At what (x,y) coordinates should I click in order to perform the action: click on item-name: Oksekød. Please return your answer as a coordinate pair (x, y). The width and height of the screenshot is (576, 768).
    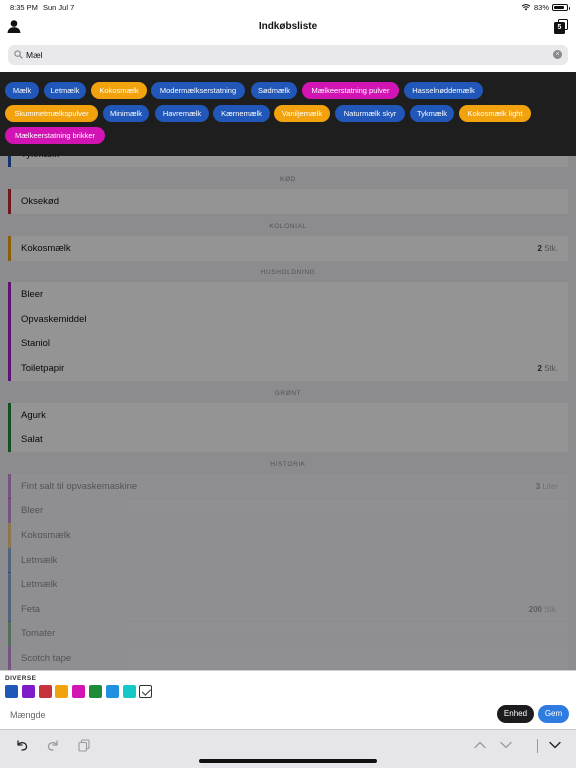
    Looking at the image, I should click on (40, 201).